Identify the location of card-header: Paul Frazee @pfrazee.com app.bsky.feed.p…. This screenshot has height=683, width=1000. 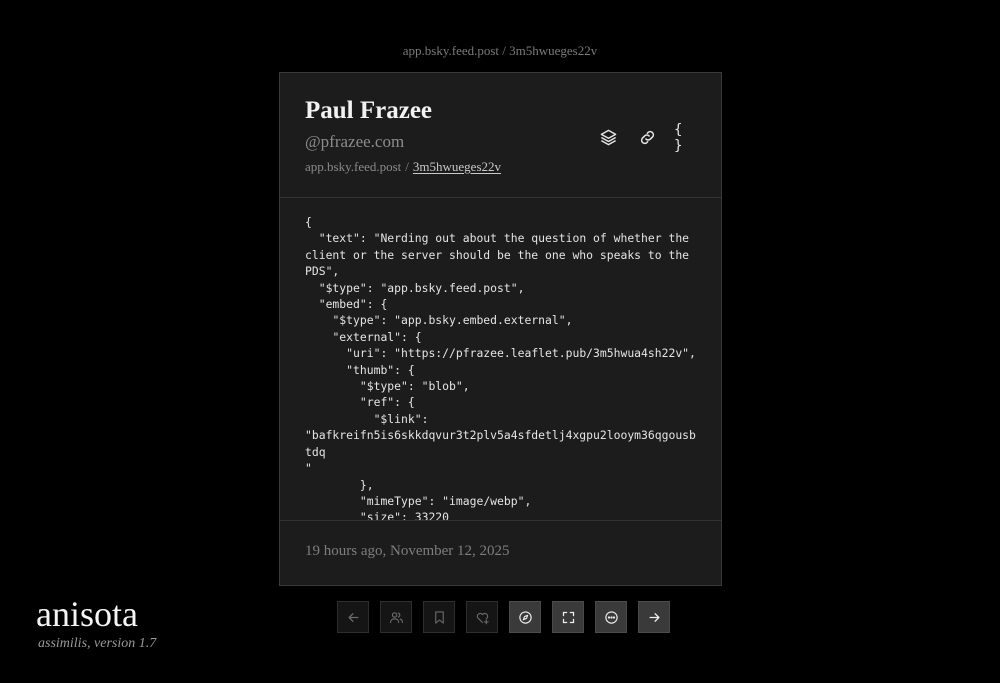
(500, 135).